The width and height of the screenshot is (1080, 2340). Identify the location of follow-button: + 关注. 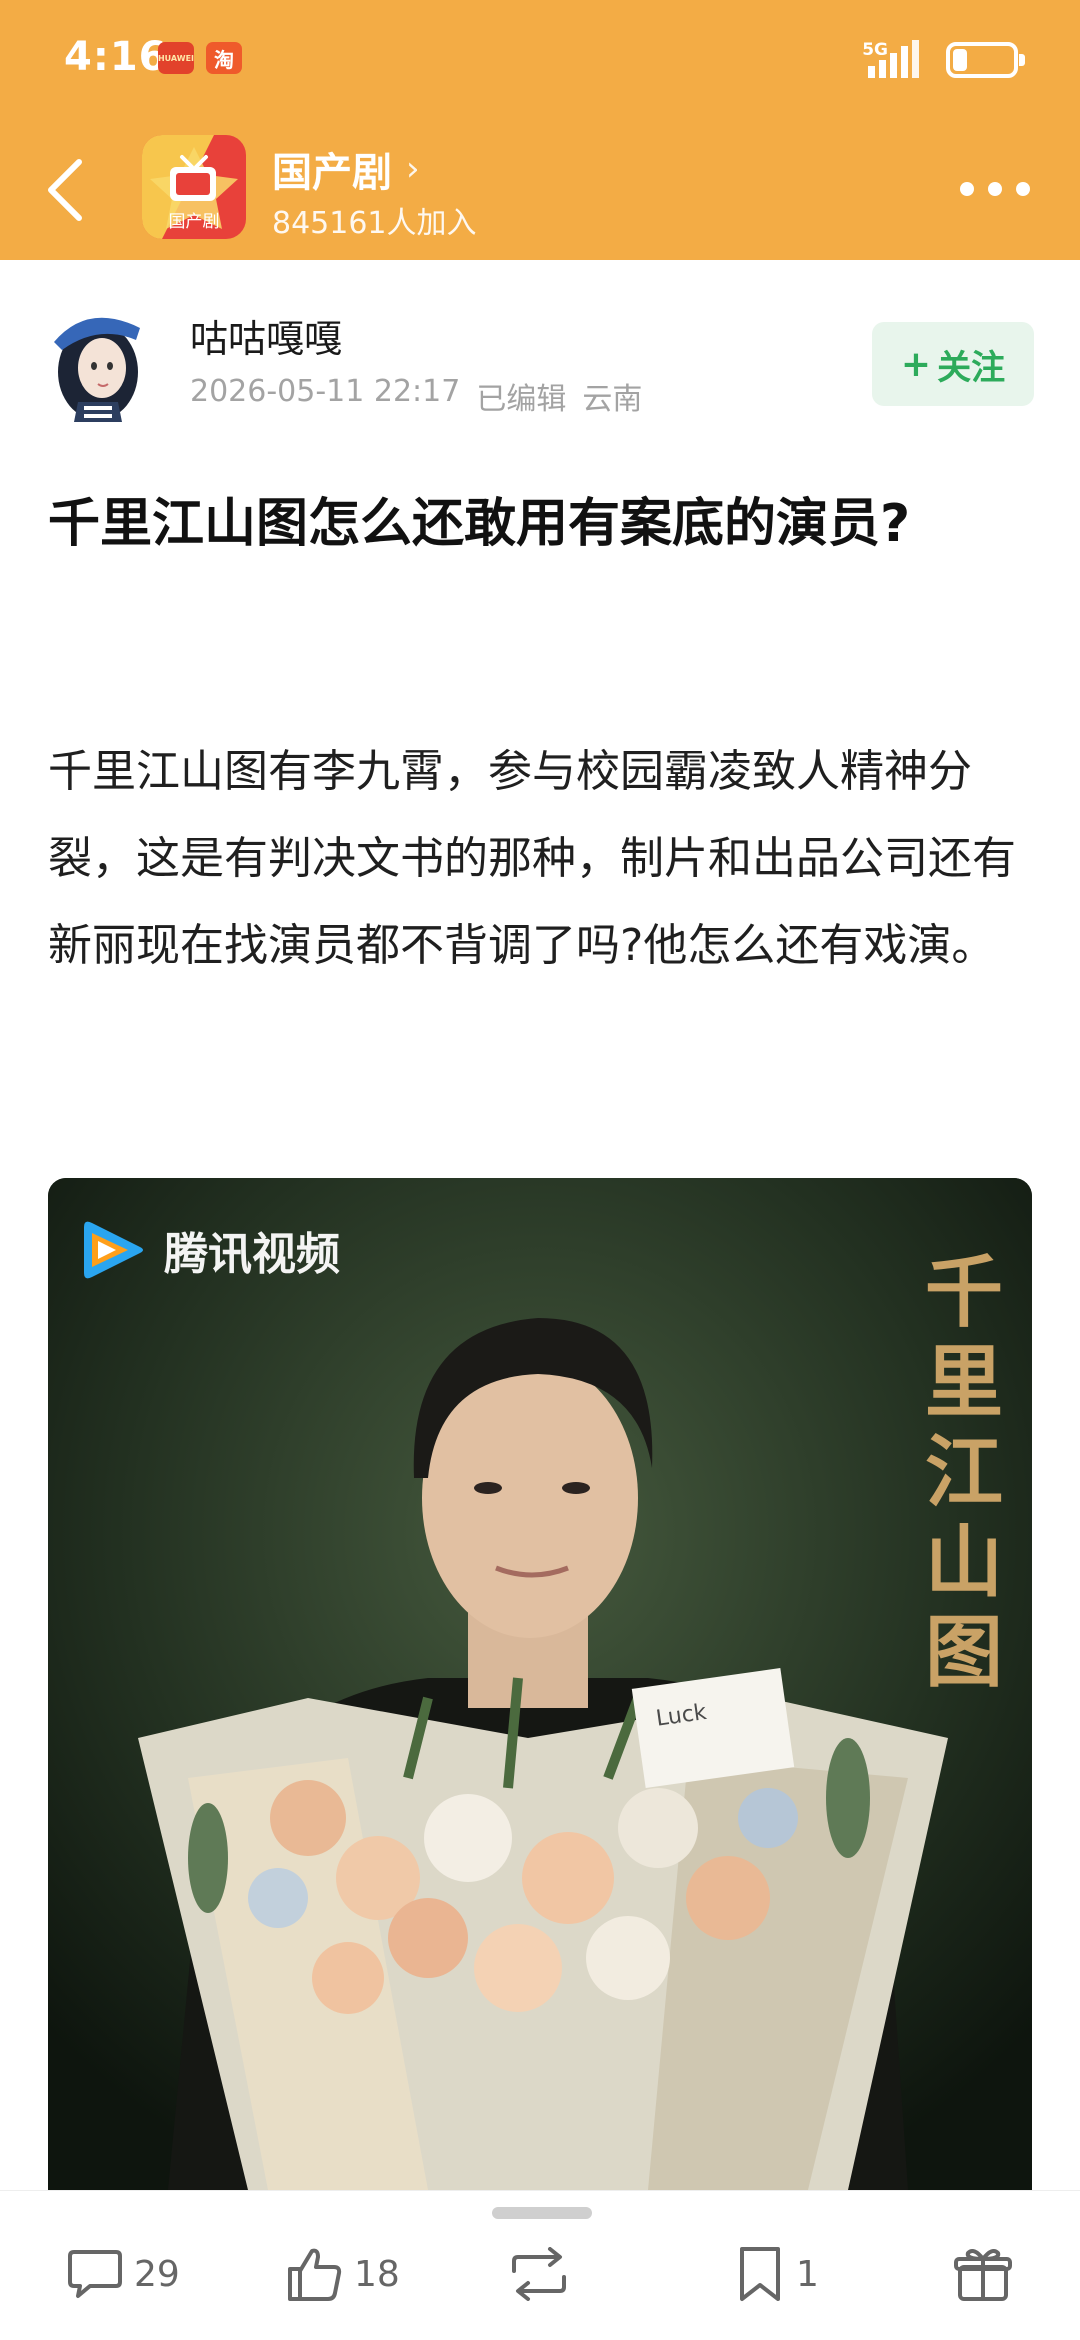
(953, 364).